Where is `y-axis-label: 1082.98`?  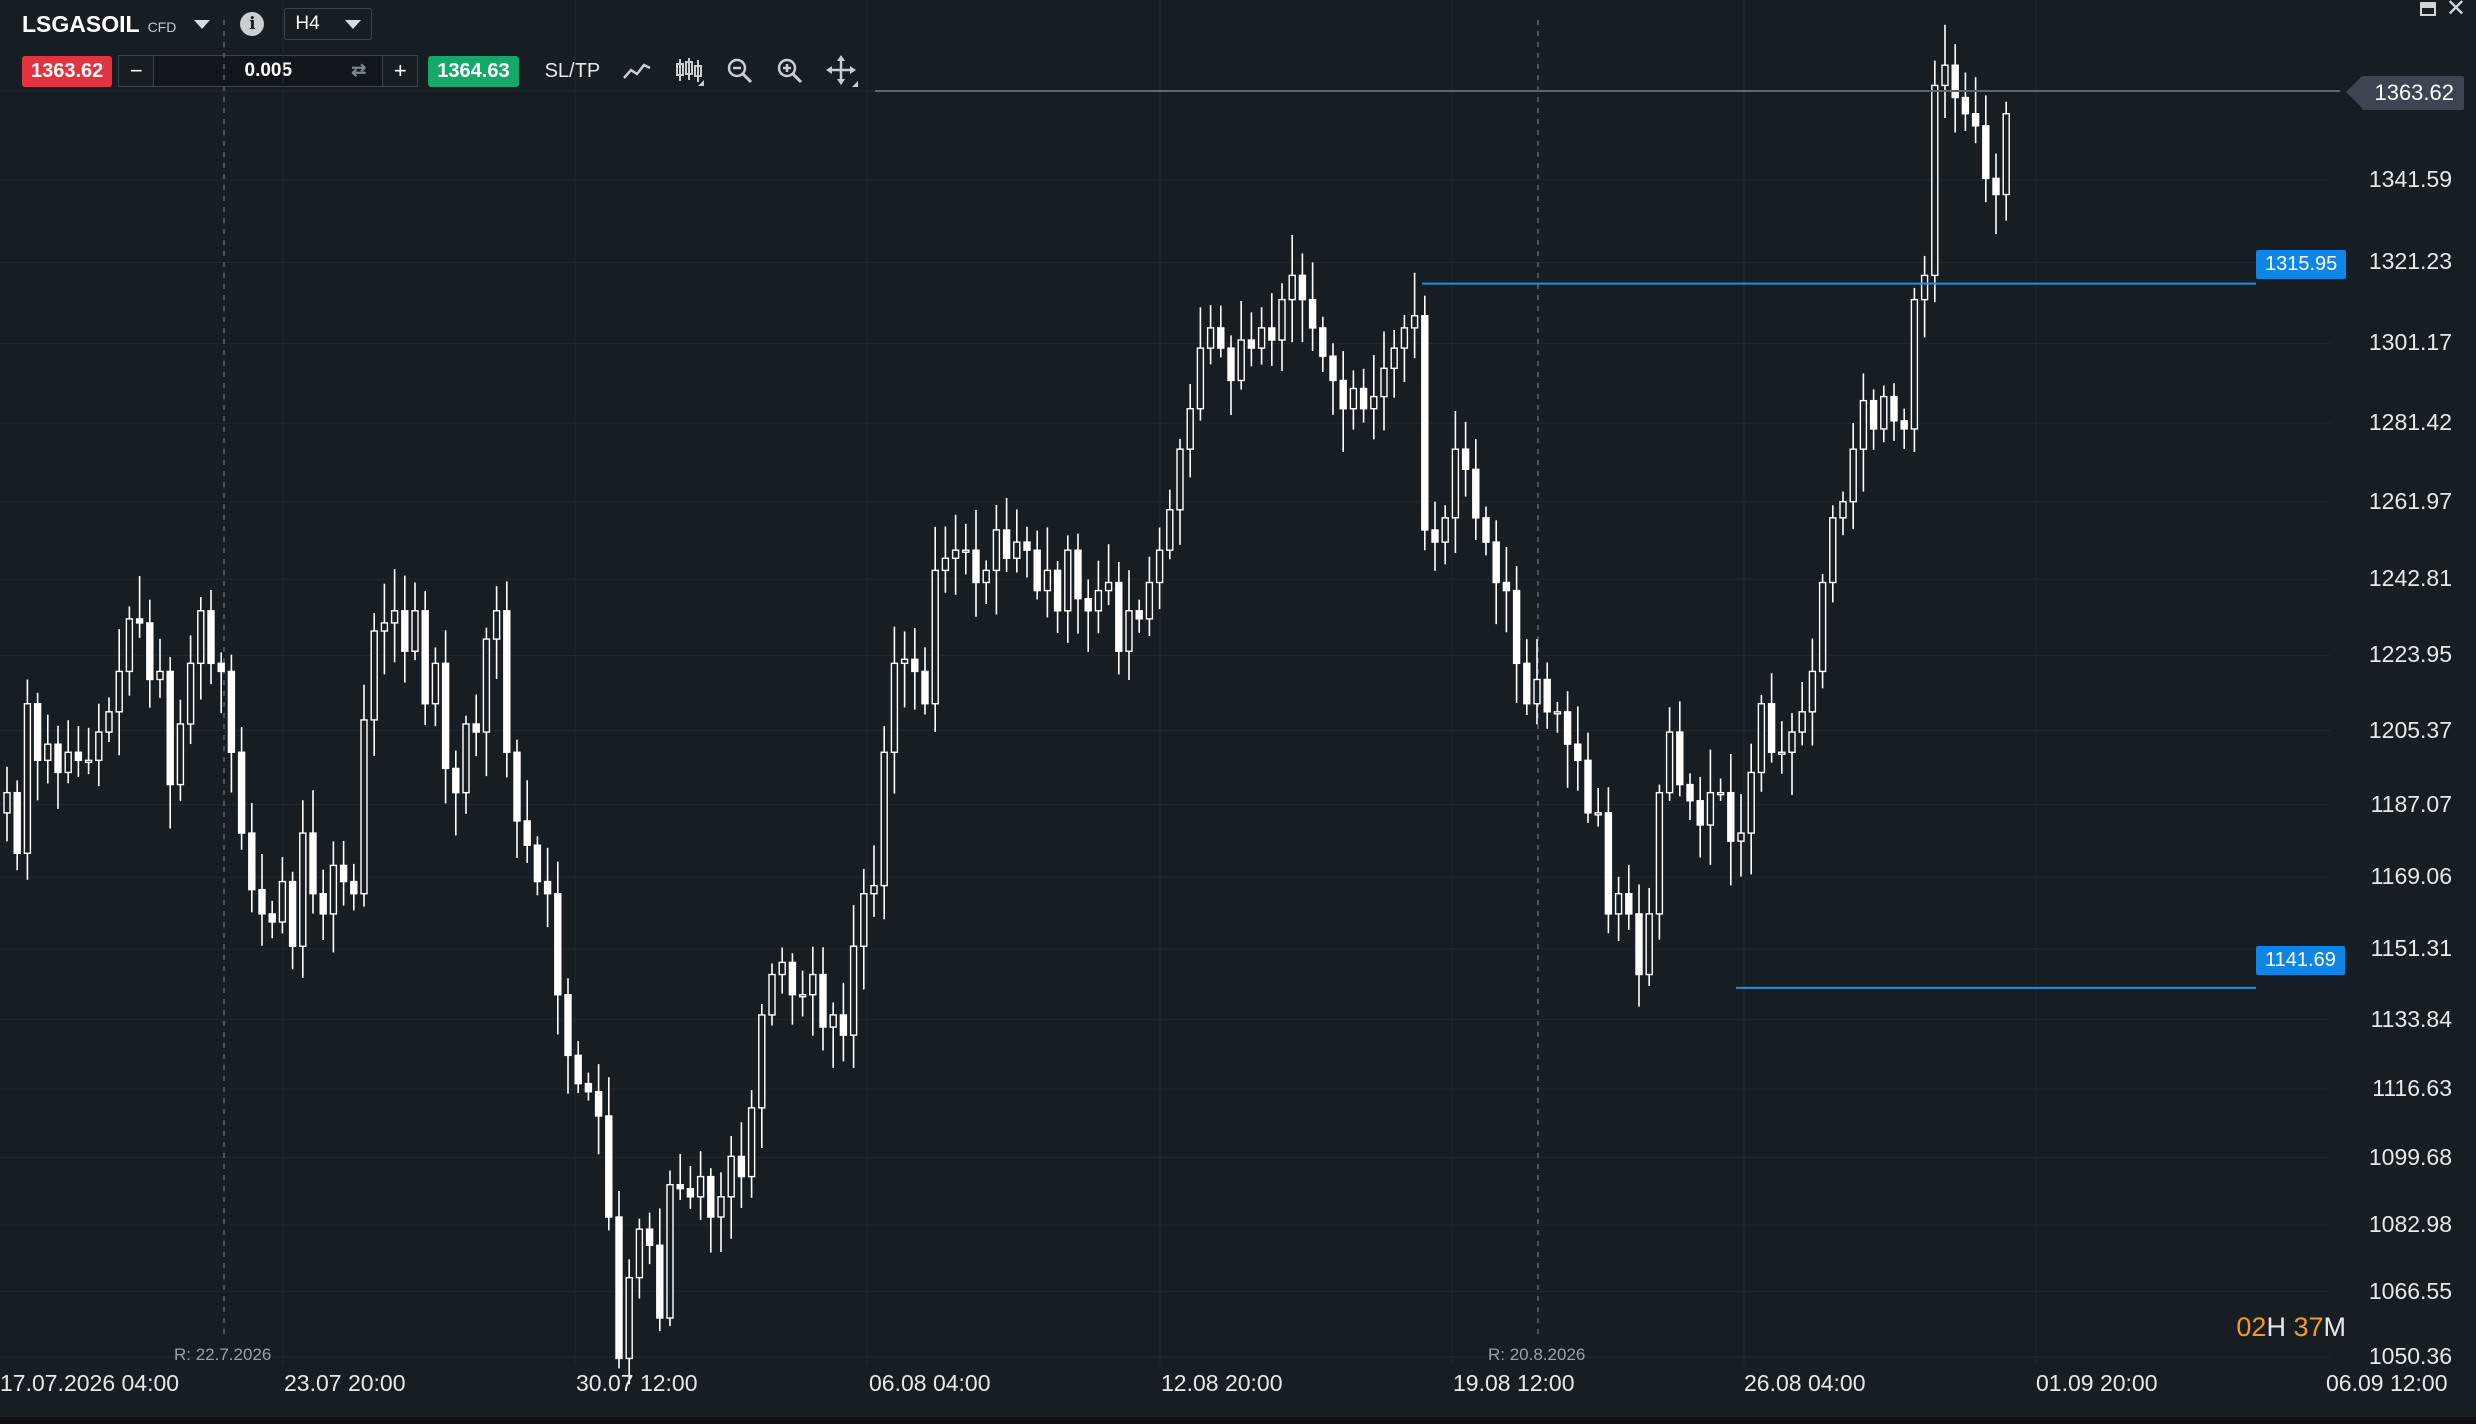 y-axis-label: 1082.98 is located at coordinates (2410, 1224).